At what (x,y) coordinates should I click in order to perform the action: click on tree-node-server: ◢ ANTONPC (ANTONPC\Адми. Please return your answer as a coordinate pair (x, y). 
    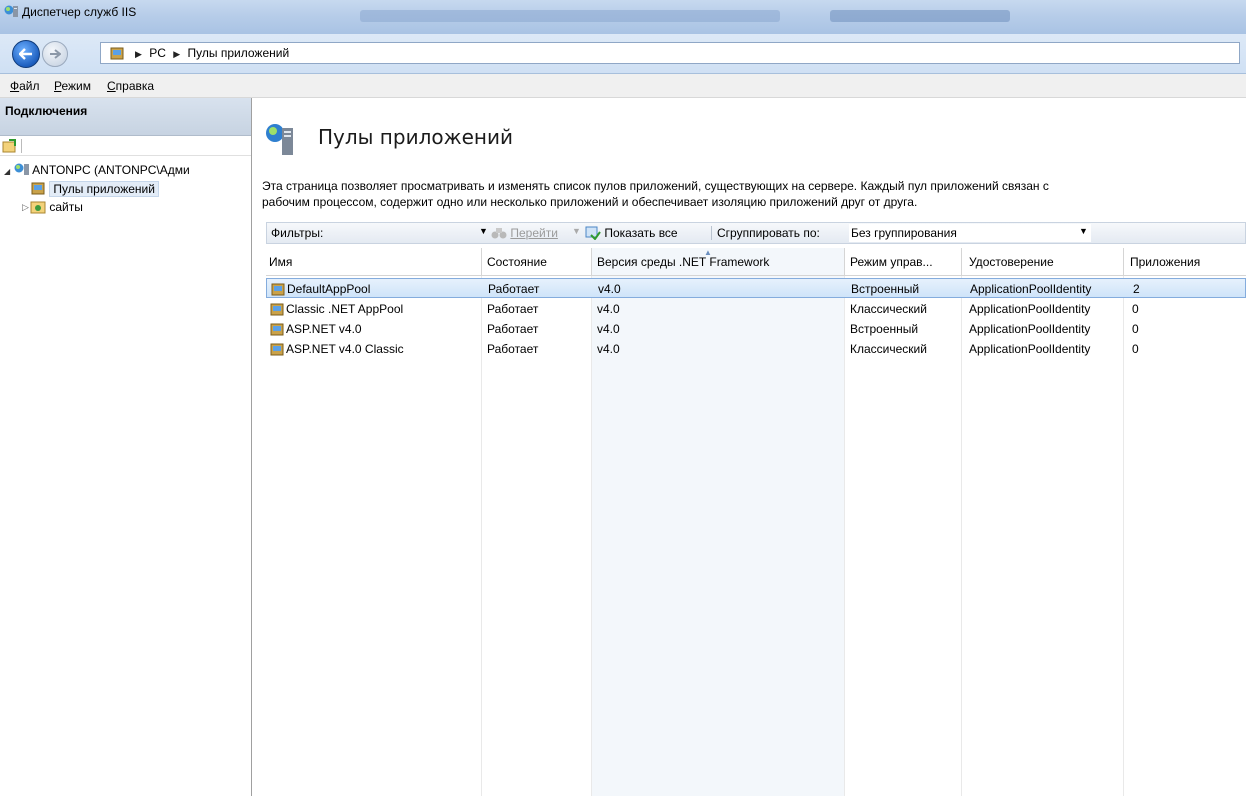
    Looking at the image, I should click on (97, 170).